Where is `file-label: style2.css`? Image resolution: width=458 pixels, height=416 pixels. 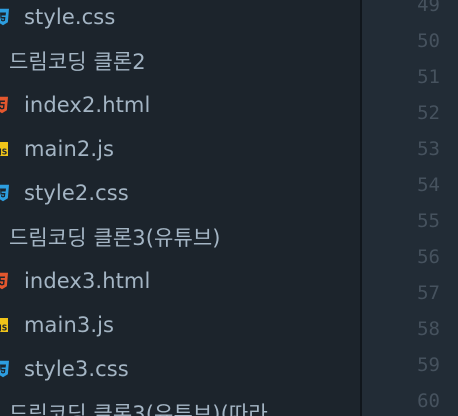 file-label: style2.css is located at coordinates (76, 193).